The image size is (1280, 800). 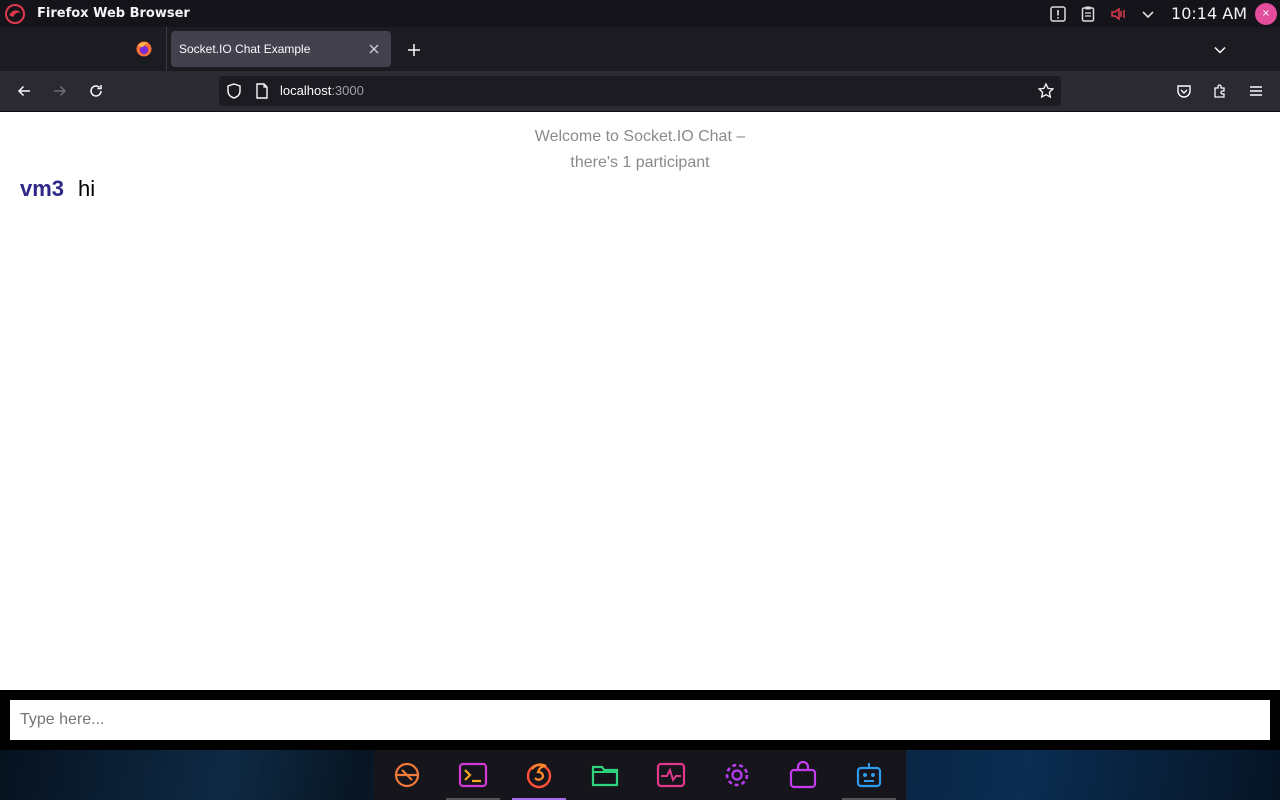 I want to click on dock-item-robot-app, so click(x=869, y=775).